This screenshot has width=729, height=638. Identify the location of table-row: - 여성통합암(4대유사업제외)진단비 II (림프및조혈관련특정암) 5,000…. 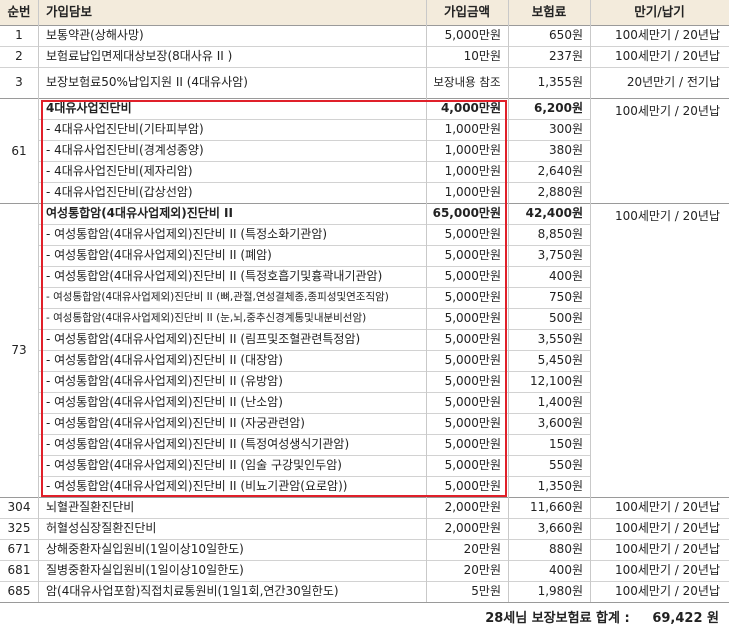
(364, 339).